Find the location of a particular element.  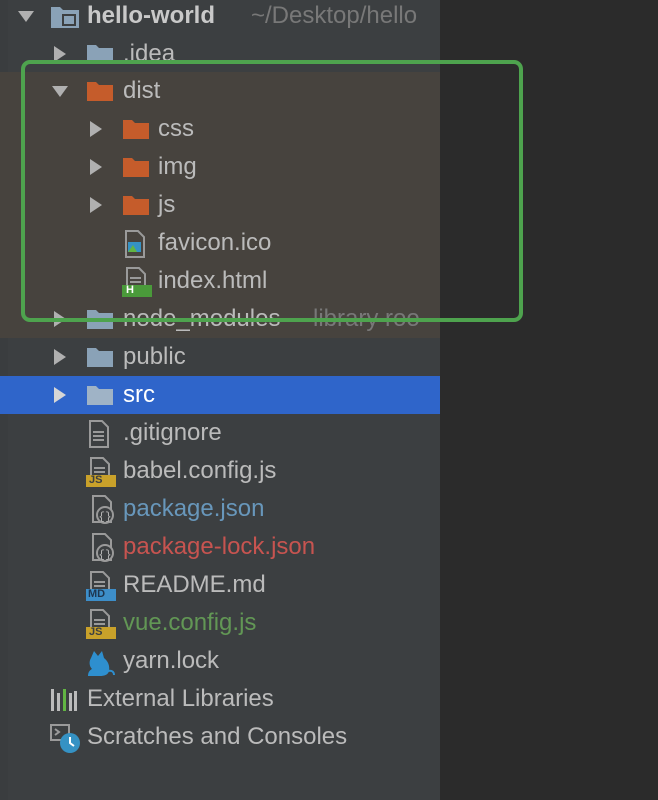

project-name: hello-world is located at coordinates (151, 15).